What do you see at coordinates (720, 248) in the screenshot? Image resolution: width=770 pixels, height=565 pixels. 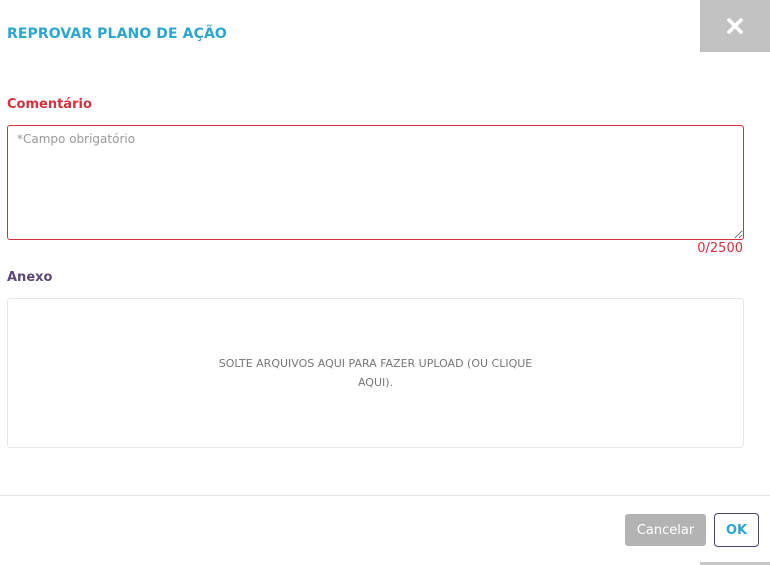 I see `character-counter: 0/2500` at bounding box center [720, 248].